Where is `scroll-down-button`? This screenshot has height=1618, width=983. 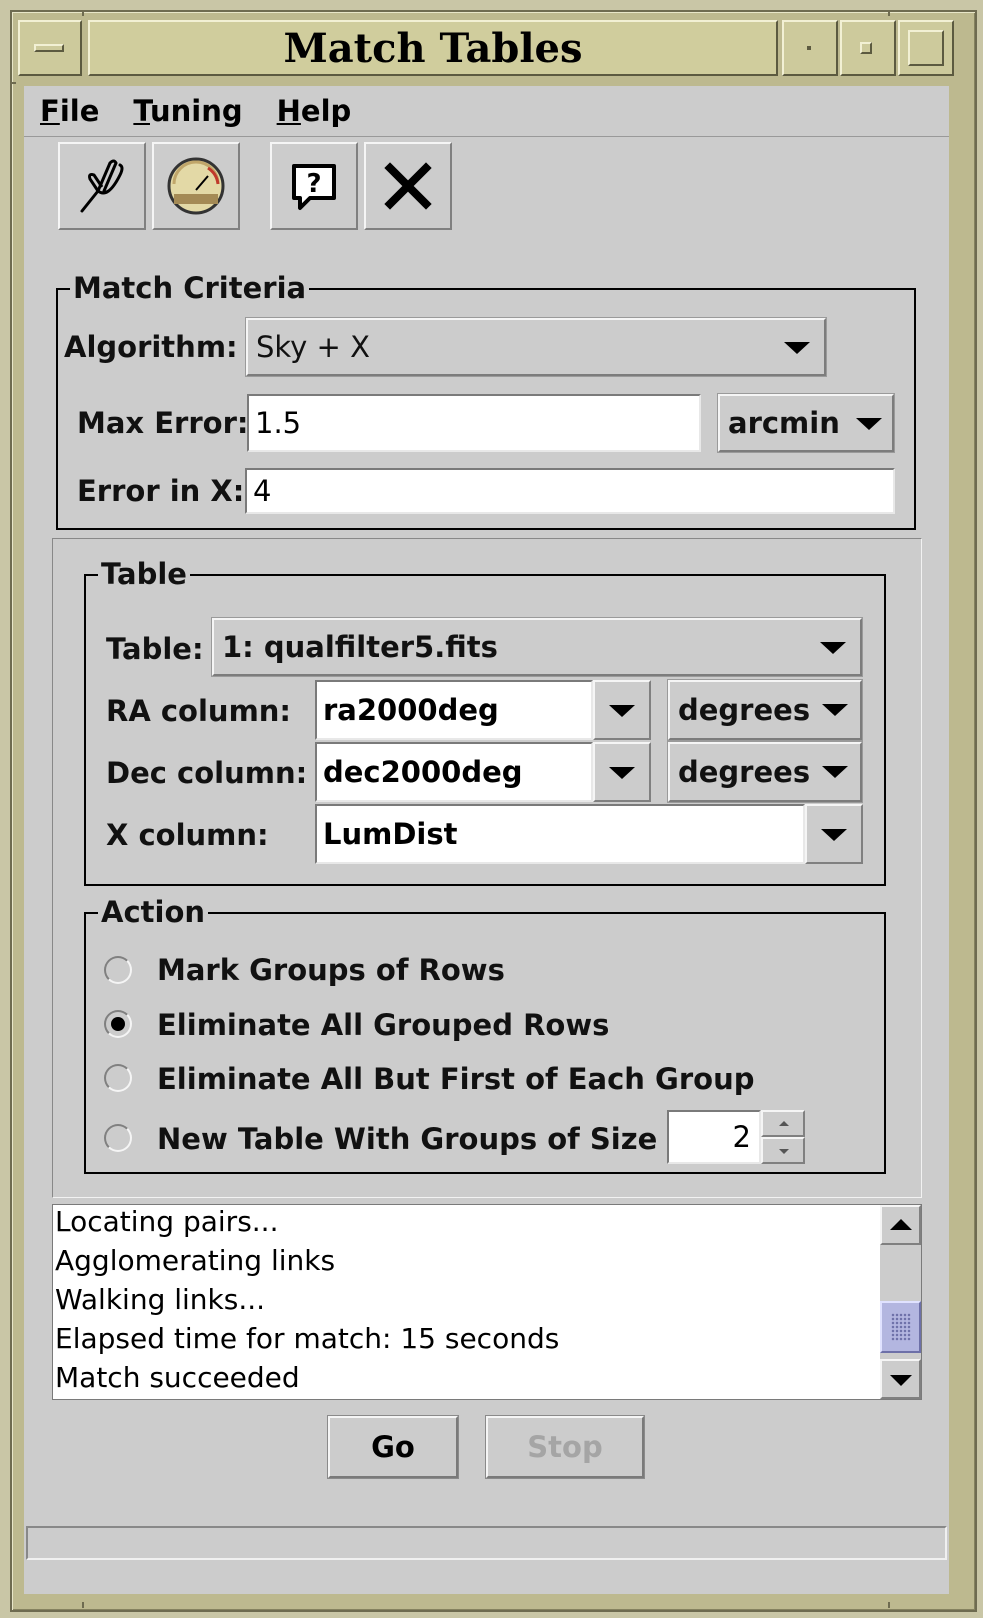 scroll-down-button is located at coordinates (900, 1379).